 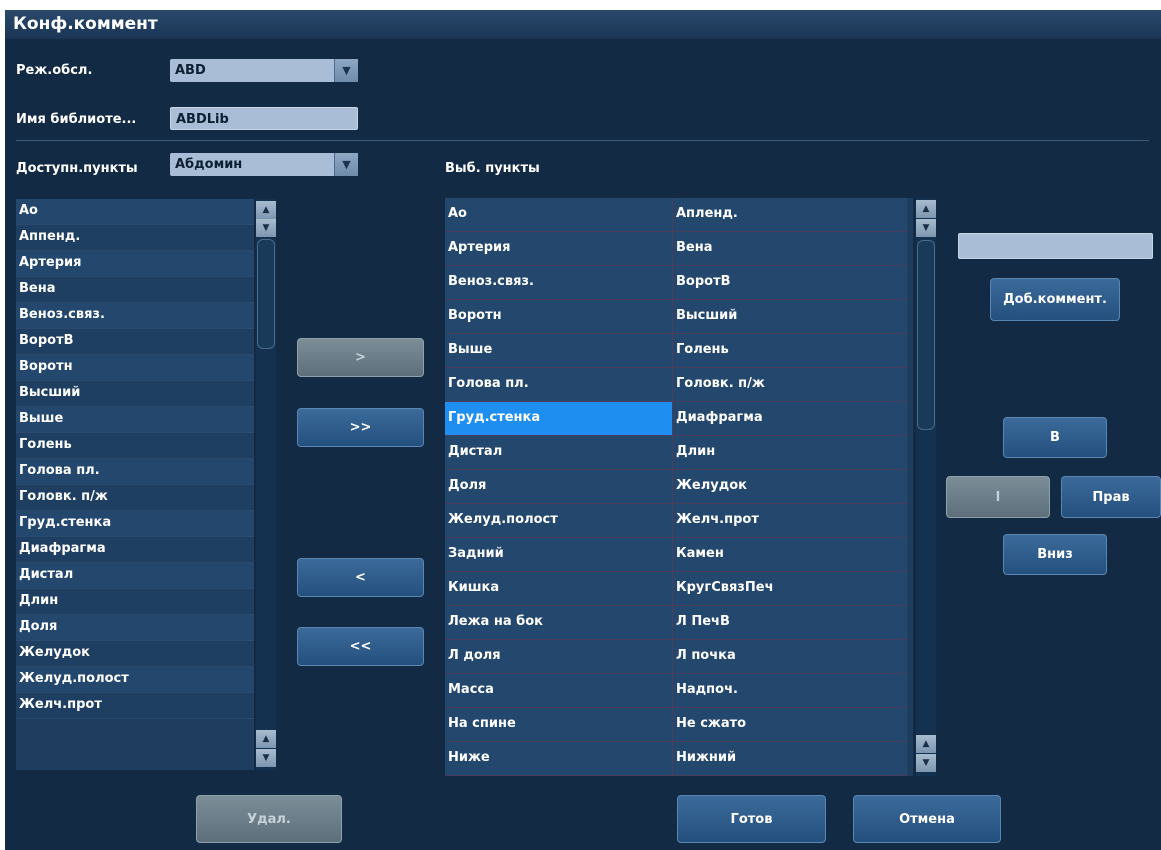 I want to click on available-item: Аппенд., so click(x=135, y=238).